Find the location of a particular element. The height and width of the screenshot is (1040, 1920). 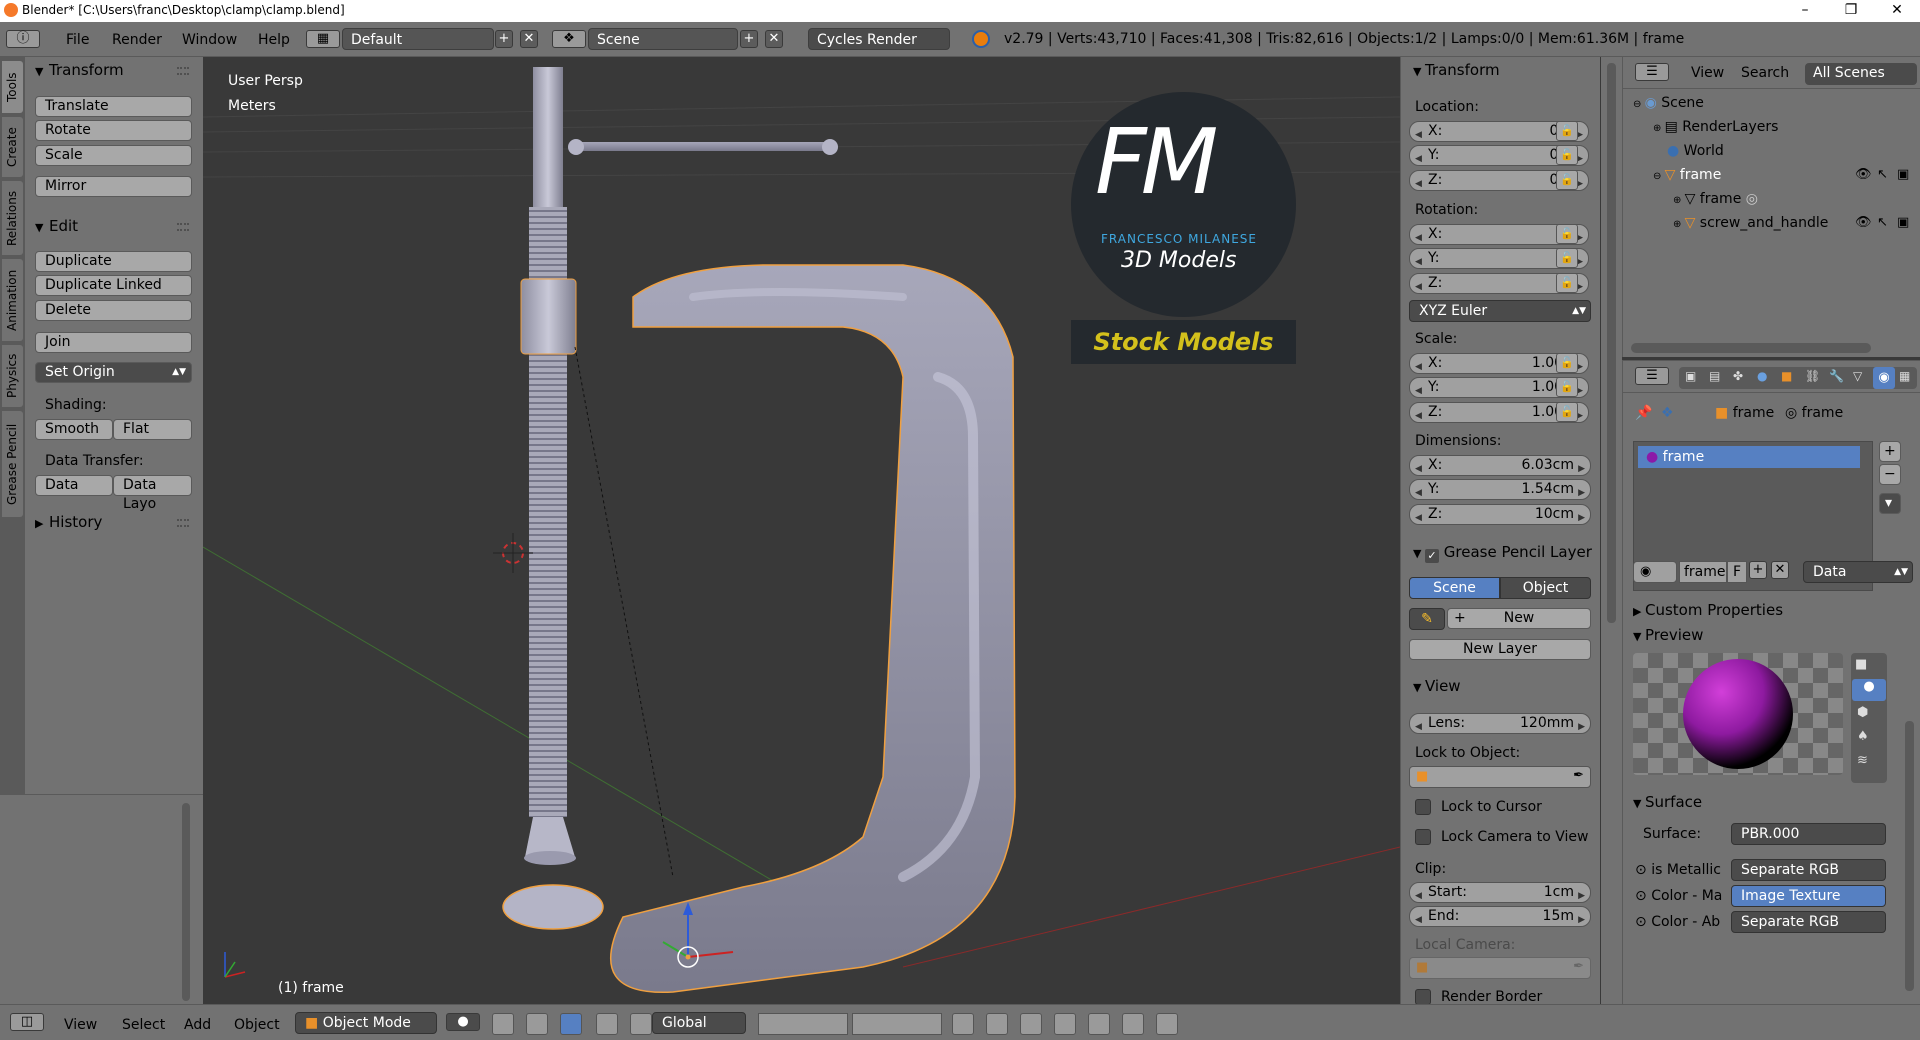

mirror-button: Mirror is located at coordinates (113, 186).